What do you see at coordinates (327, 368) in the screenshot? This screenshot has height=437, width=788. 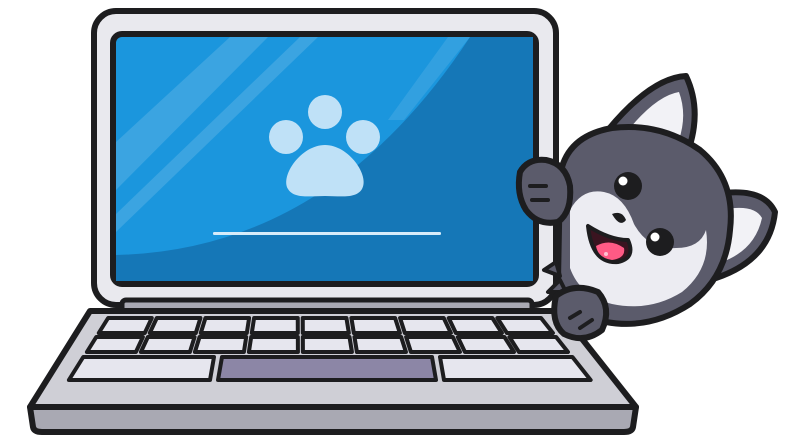 I see `trackpad` at bounding box center [327, 368].